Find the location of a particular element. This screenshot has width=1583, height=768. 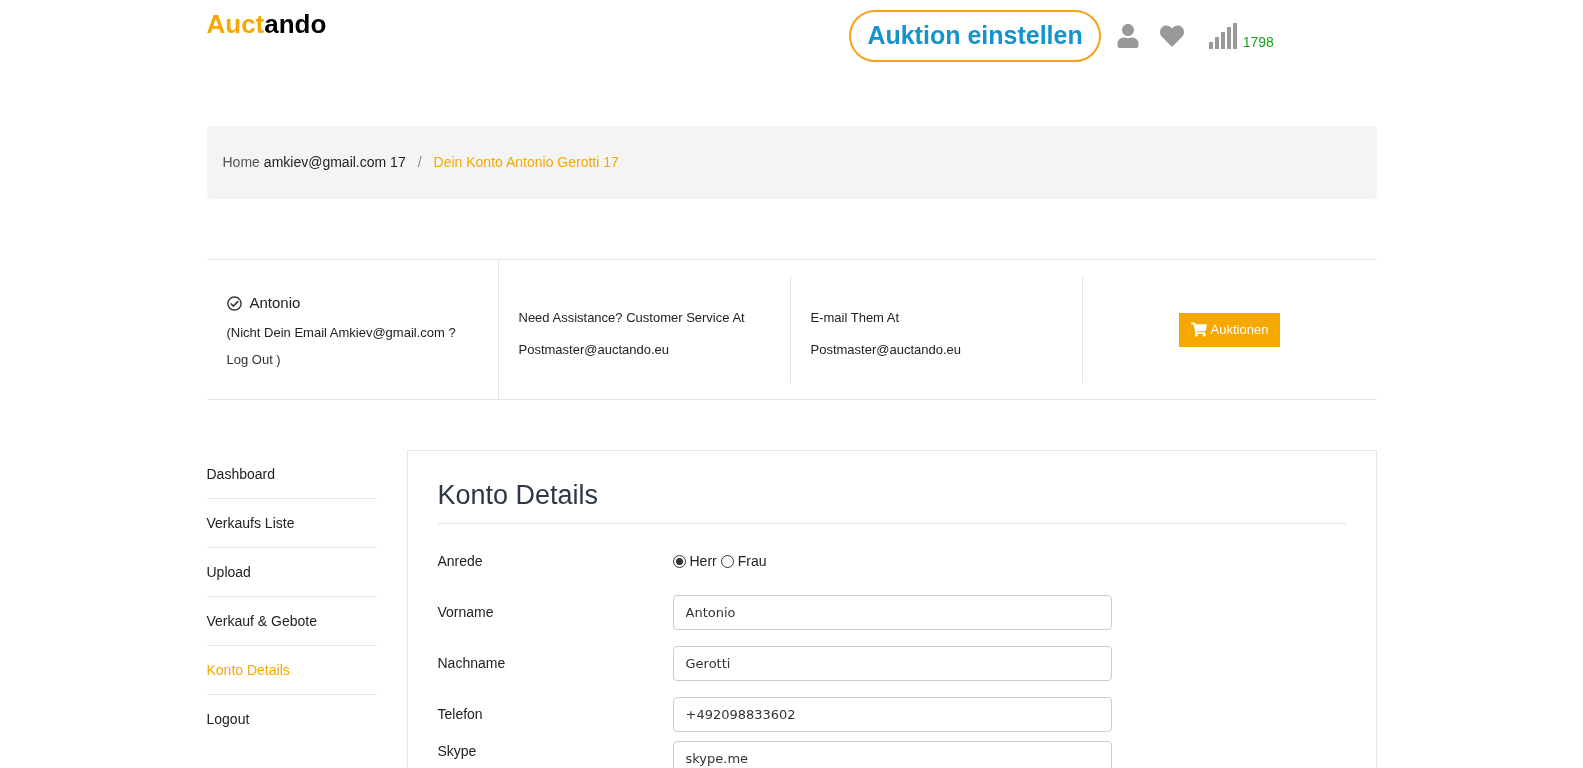

logo: Auctando is located at coordinates (266, 24).